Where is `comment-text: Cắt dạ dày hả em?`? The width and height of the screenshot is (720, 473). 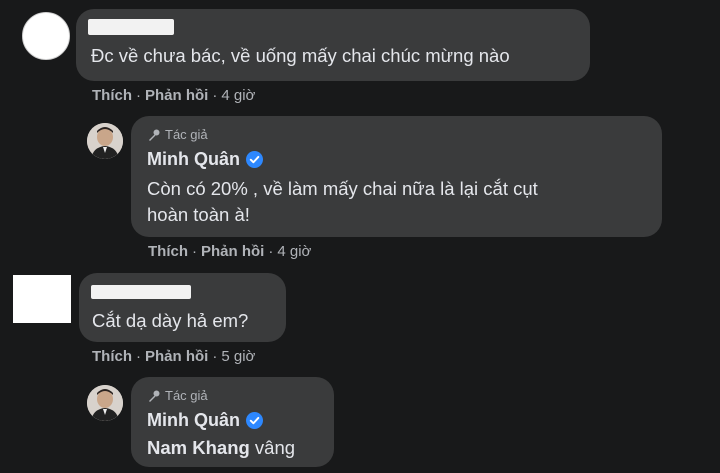 comment-text: Cắt dạ dày hả em? is located at coordinates (170, 320).